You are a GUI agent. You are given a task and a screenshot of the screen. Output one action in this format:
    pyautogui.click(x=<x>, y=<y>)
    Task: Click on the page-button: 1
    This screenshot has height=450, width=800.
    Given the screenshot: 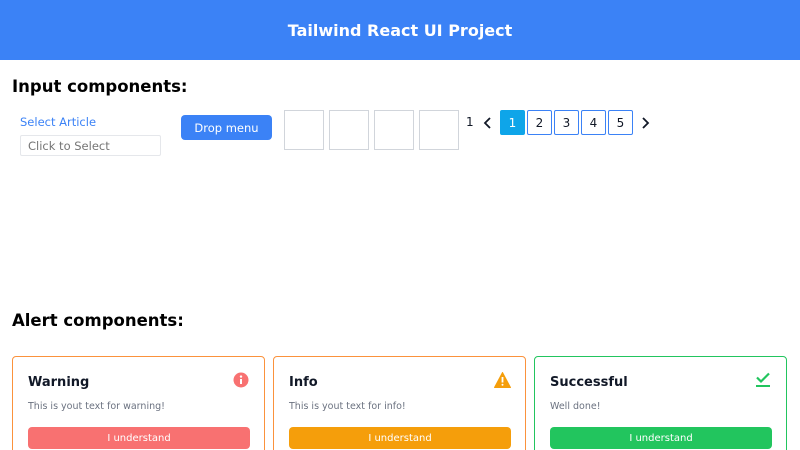 What is the action you would take?
    pyautogui.click(x=512, y=122)
    